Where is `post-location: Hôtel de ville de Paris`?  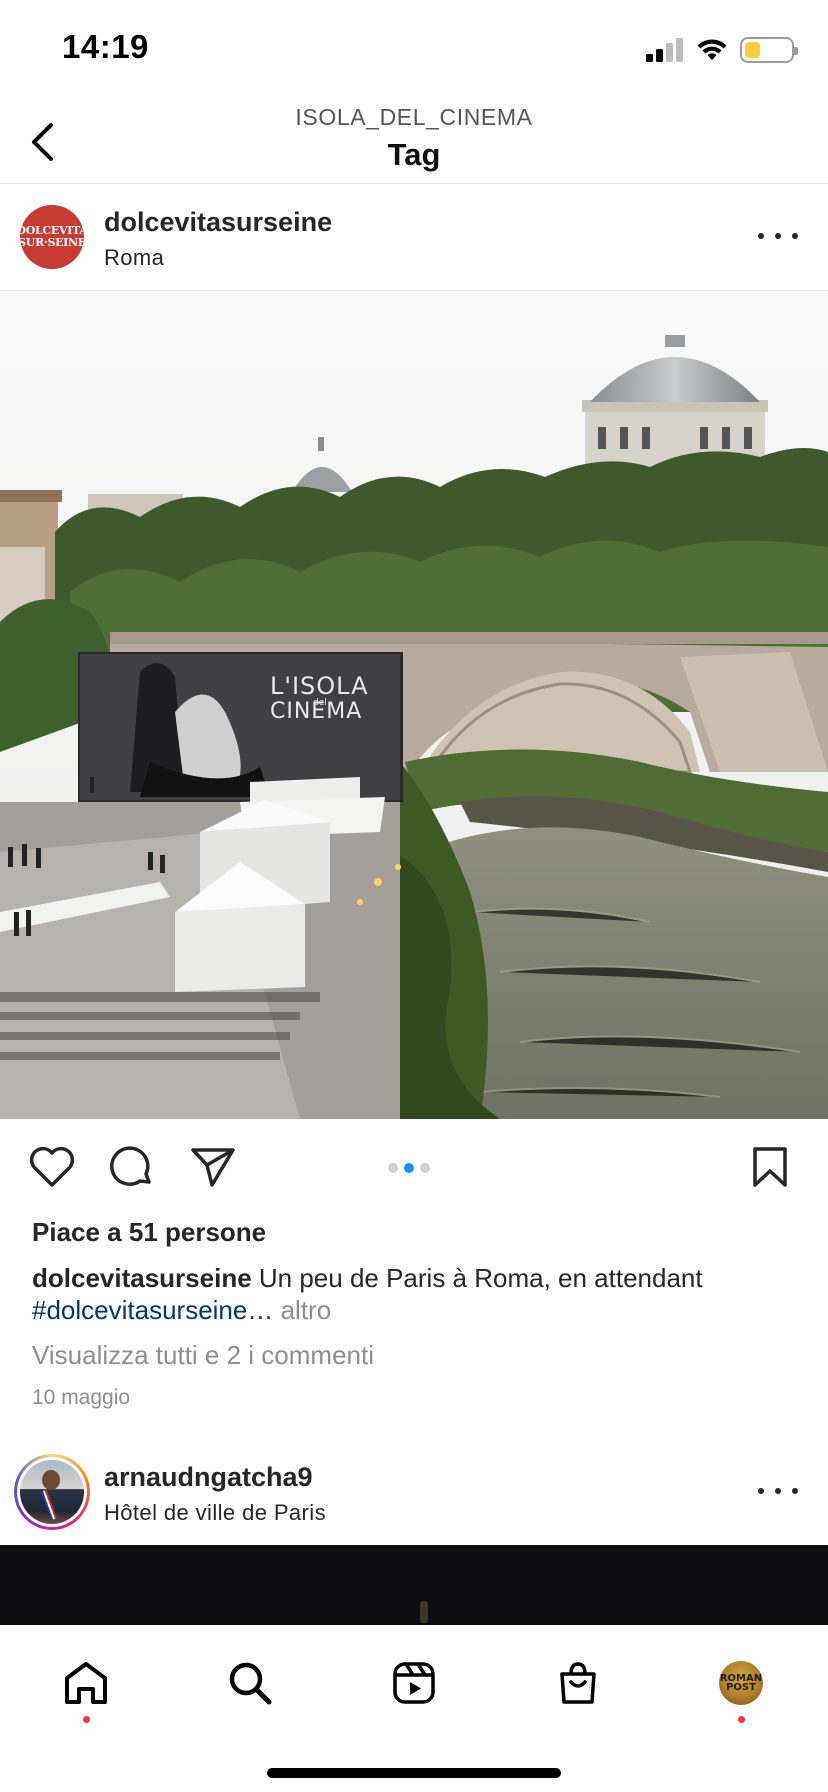
post-location: Hôtel de ville de Paris is located at coordinates (215, 1513).